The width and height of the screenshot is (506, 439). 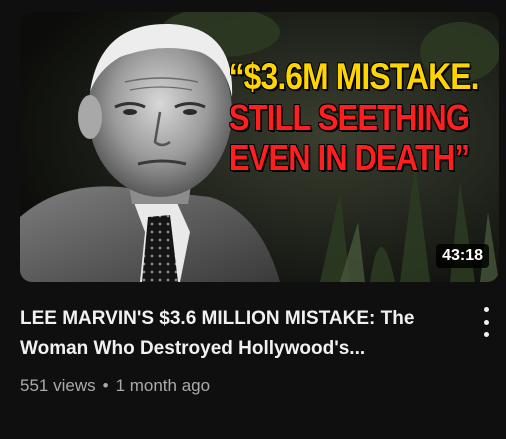 I want to click on more-vert-icon, so click(x=486, y=322).